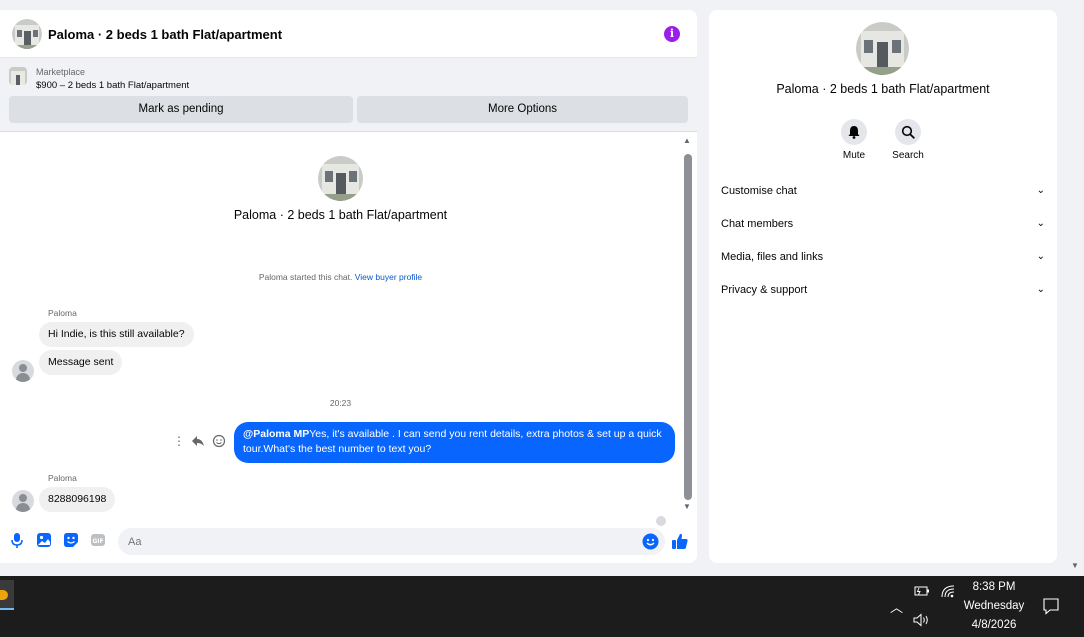 Image resolution: width=1084 pixels, height=637 pixels. What do you see at coordinates (7, 595) in the screenshot?
I see `taskbar-app-icon` at bounding box center [7, 595].